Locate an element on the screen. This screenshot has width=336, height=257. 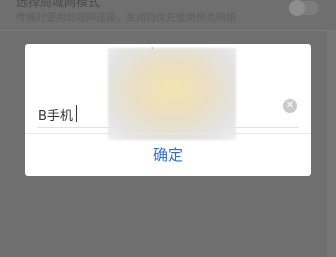
device-name-input: B手机 is located at coordinates (55, 114).